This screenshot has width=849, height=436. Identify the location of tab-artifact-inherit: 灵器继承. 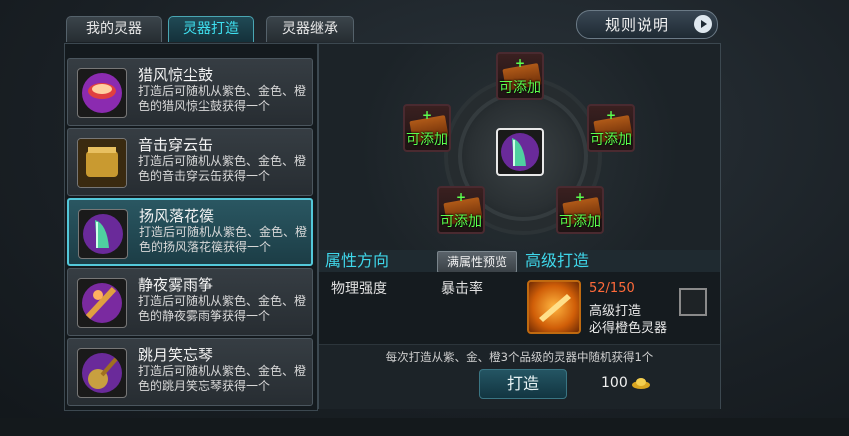
(310, 29).